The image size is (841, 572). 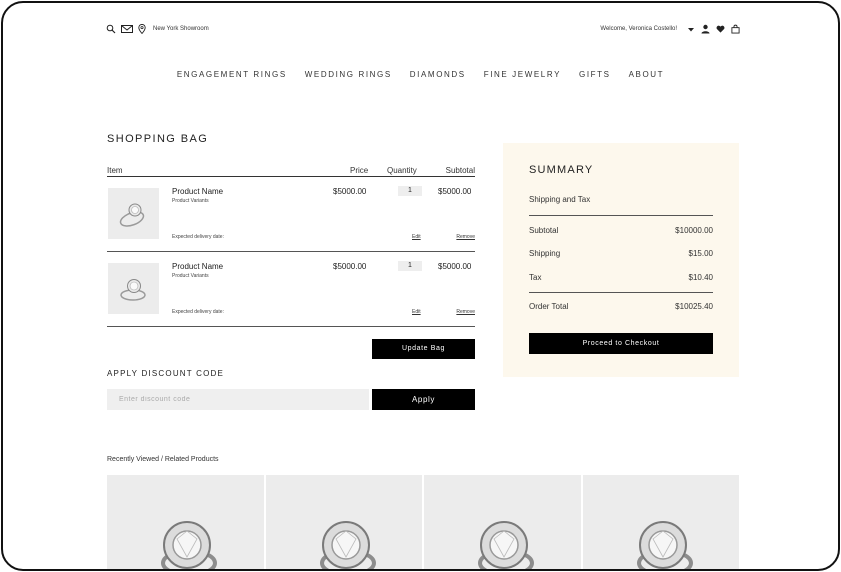 I want to click on summary-total-row: Order Total $10025.40, so click(x=621, y=306).